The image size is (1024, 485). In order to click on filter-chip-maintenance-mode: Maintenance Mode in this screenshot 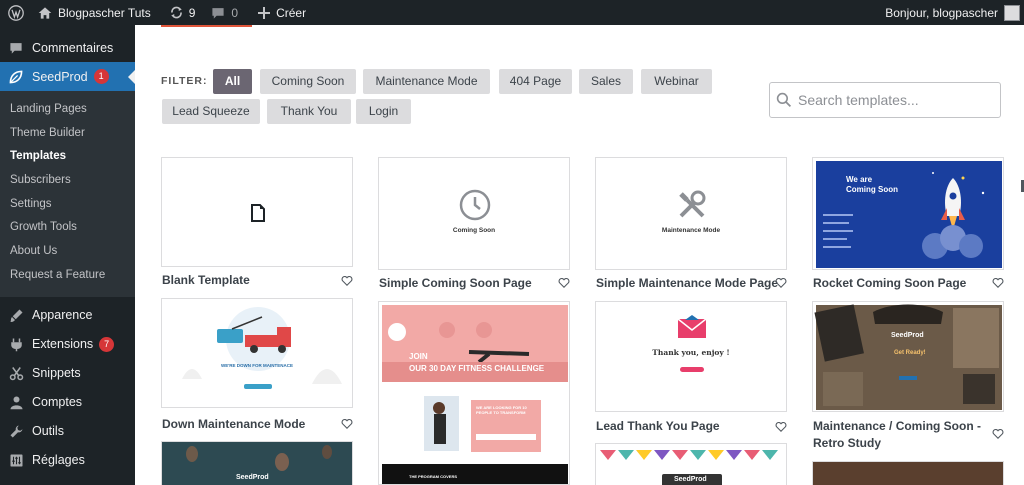, I will do `click(426, 81)`.